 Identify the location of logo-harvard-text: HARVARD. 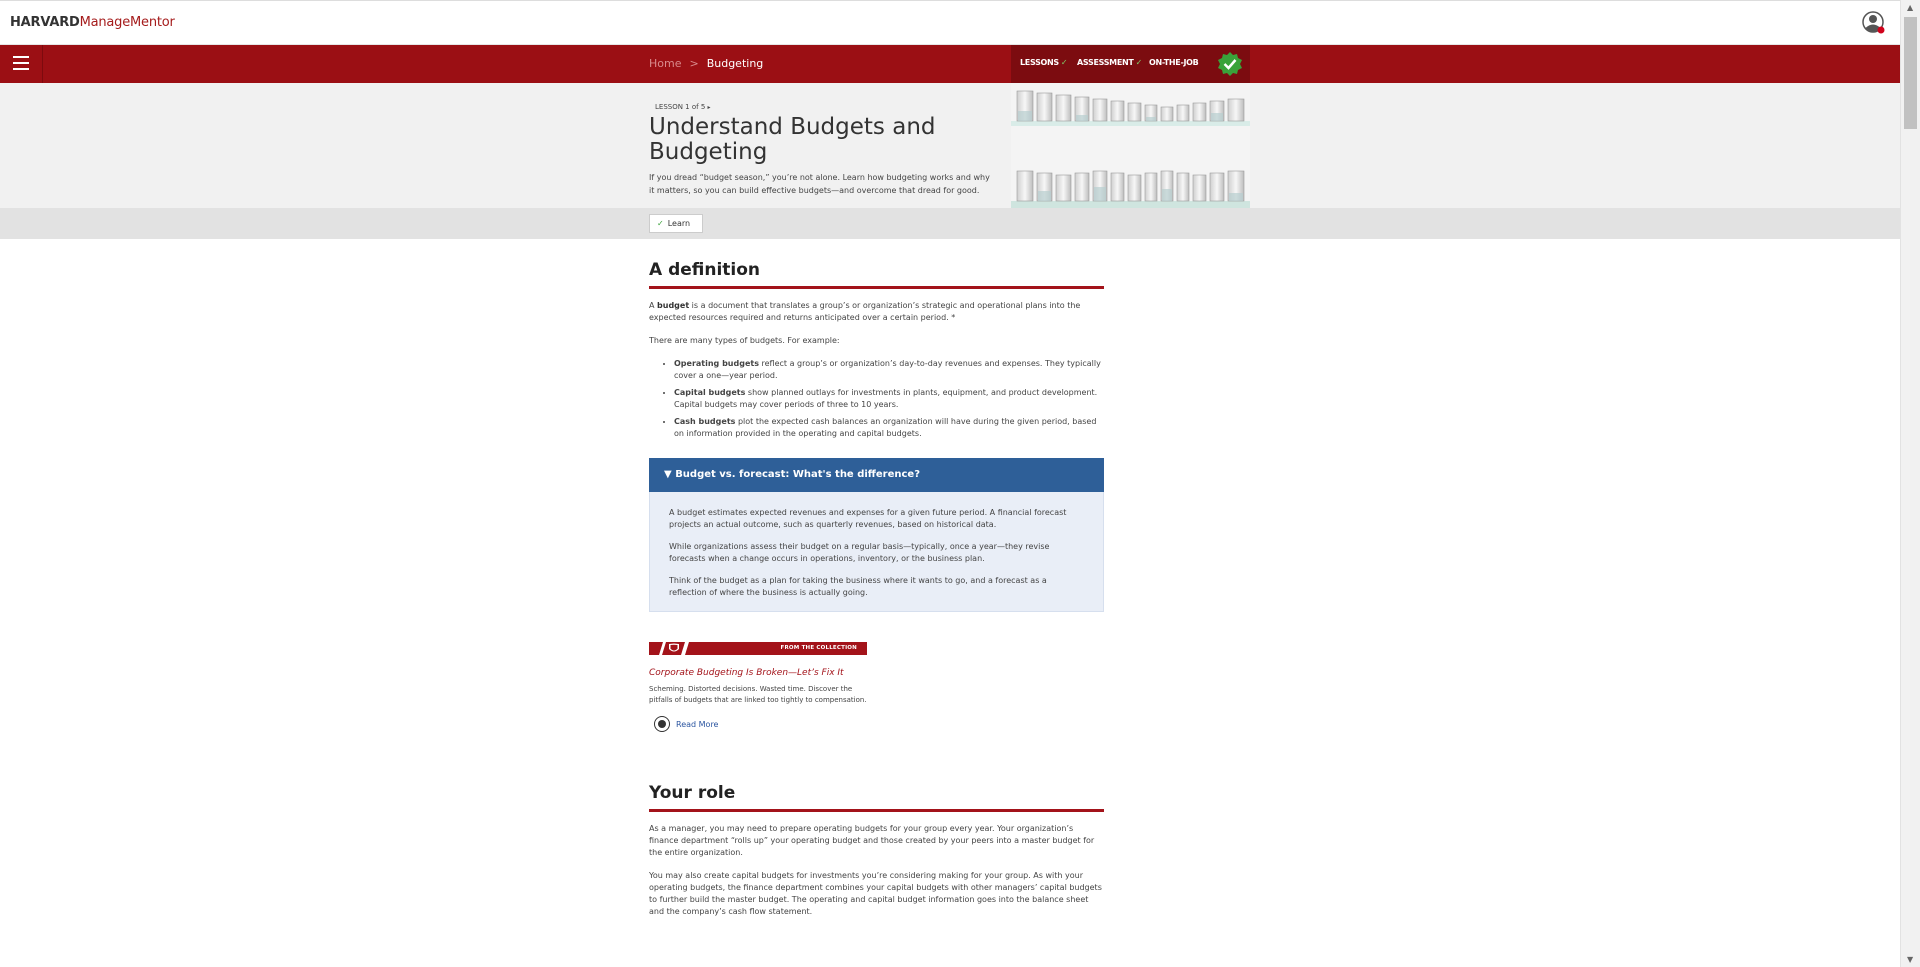
(45, 22).